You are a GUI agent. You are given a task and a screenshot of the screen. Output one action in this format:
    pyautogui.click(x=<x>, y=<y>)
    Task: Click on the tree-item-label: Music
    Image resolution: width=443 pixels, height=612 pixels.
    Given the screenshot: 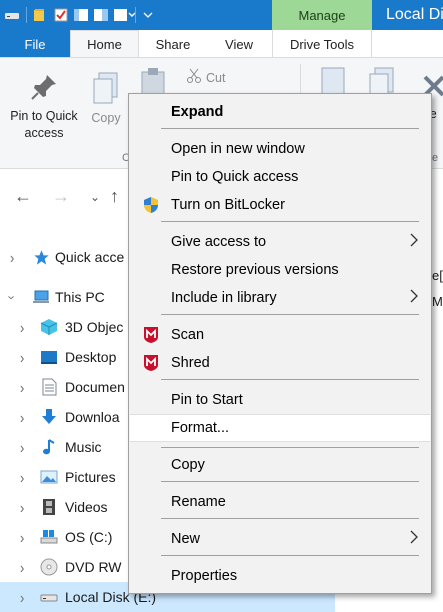 What is the action you would take?
    pyautogui.click(x=83, y=447)
    